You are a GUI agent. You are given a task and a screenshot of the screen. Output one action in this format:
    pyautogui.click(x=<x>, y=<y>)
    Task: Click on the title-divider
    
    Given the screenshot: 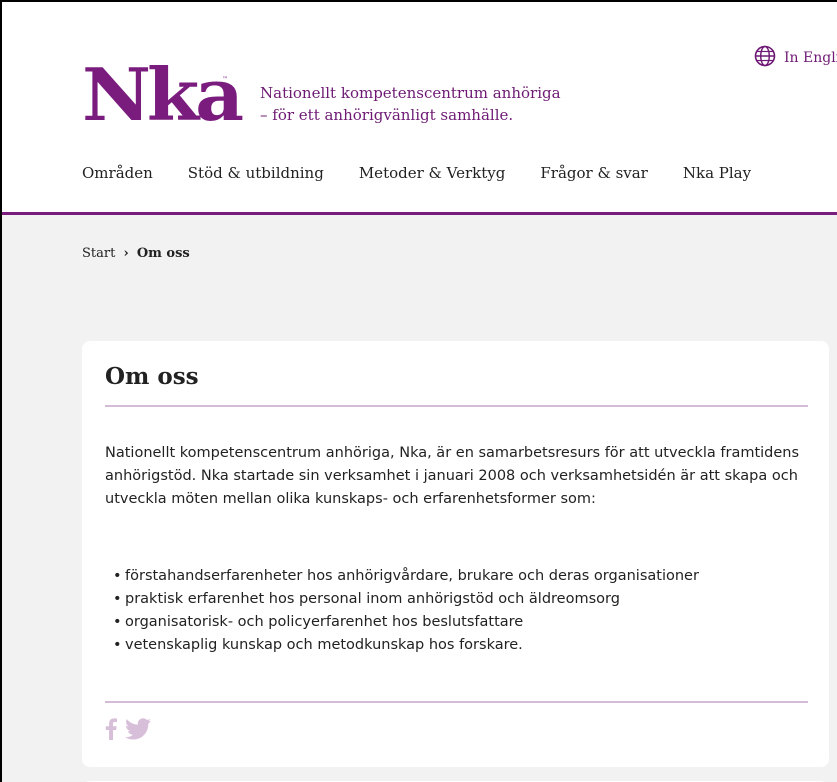 What is the action you would take?
    pyautogui.click(x=456, y=406)
    